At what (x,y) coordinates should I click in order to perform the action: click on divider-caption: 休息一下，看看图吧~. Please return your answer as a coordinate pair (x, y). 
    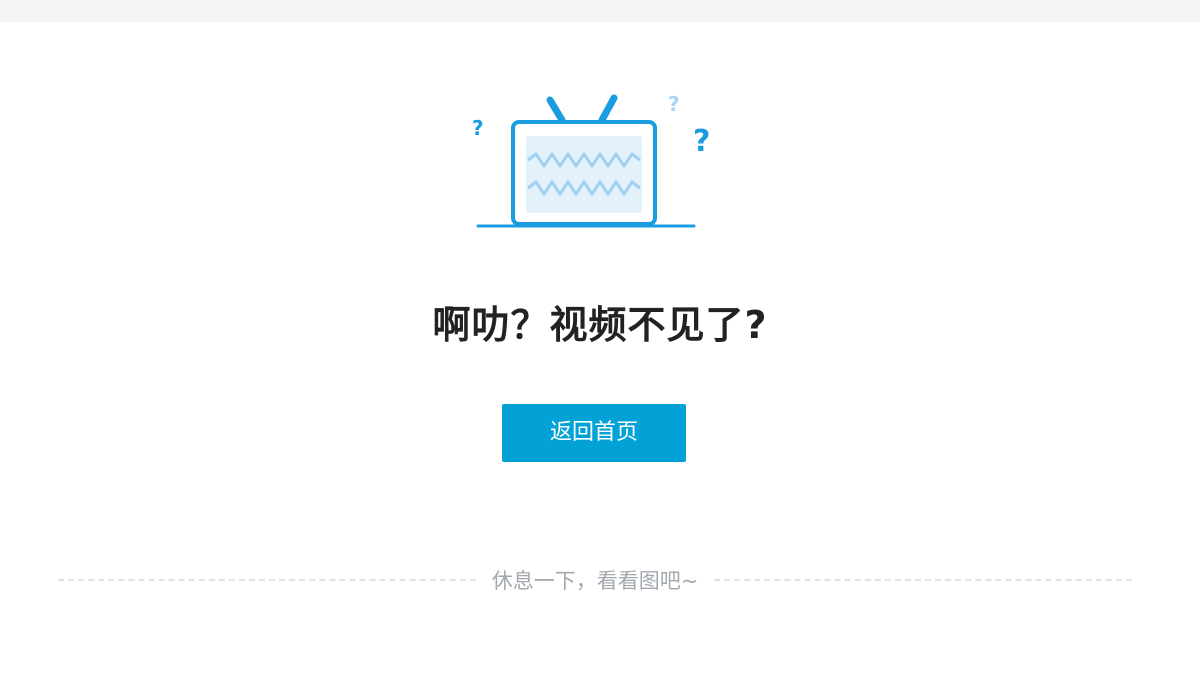
    Looking at the image, I should click on (595, 581).